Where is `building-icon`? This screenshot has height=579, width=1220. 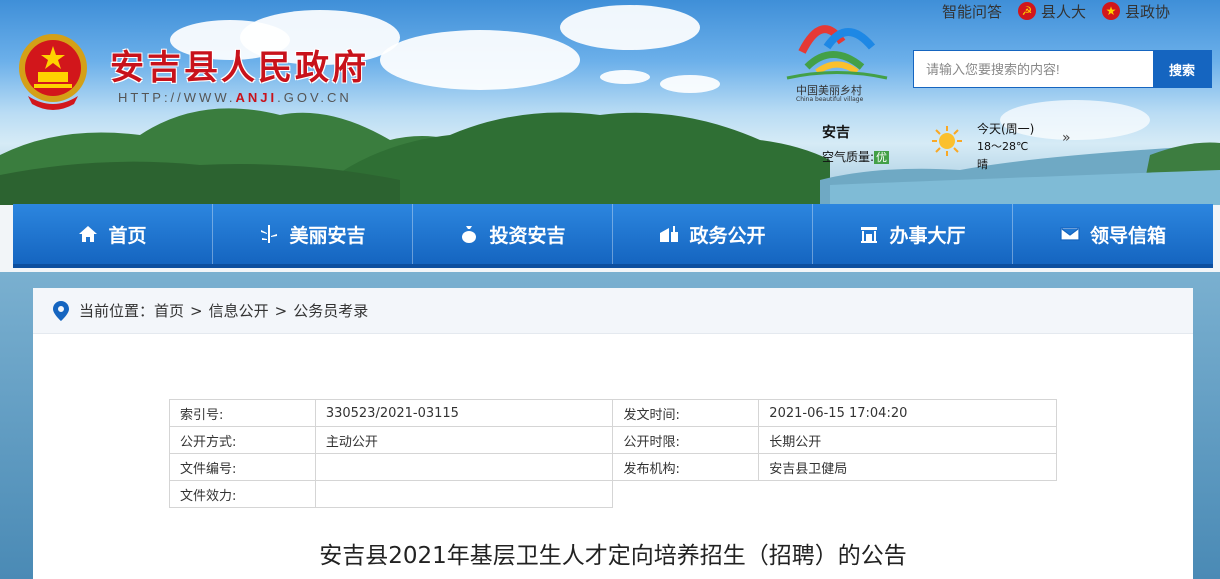
building-icon is located at coordinates (669, 234).